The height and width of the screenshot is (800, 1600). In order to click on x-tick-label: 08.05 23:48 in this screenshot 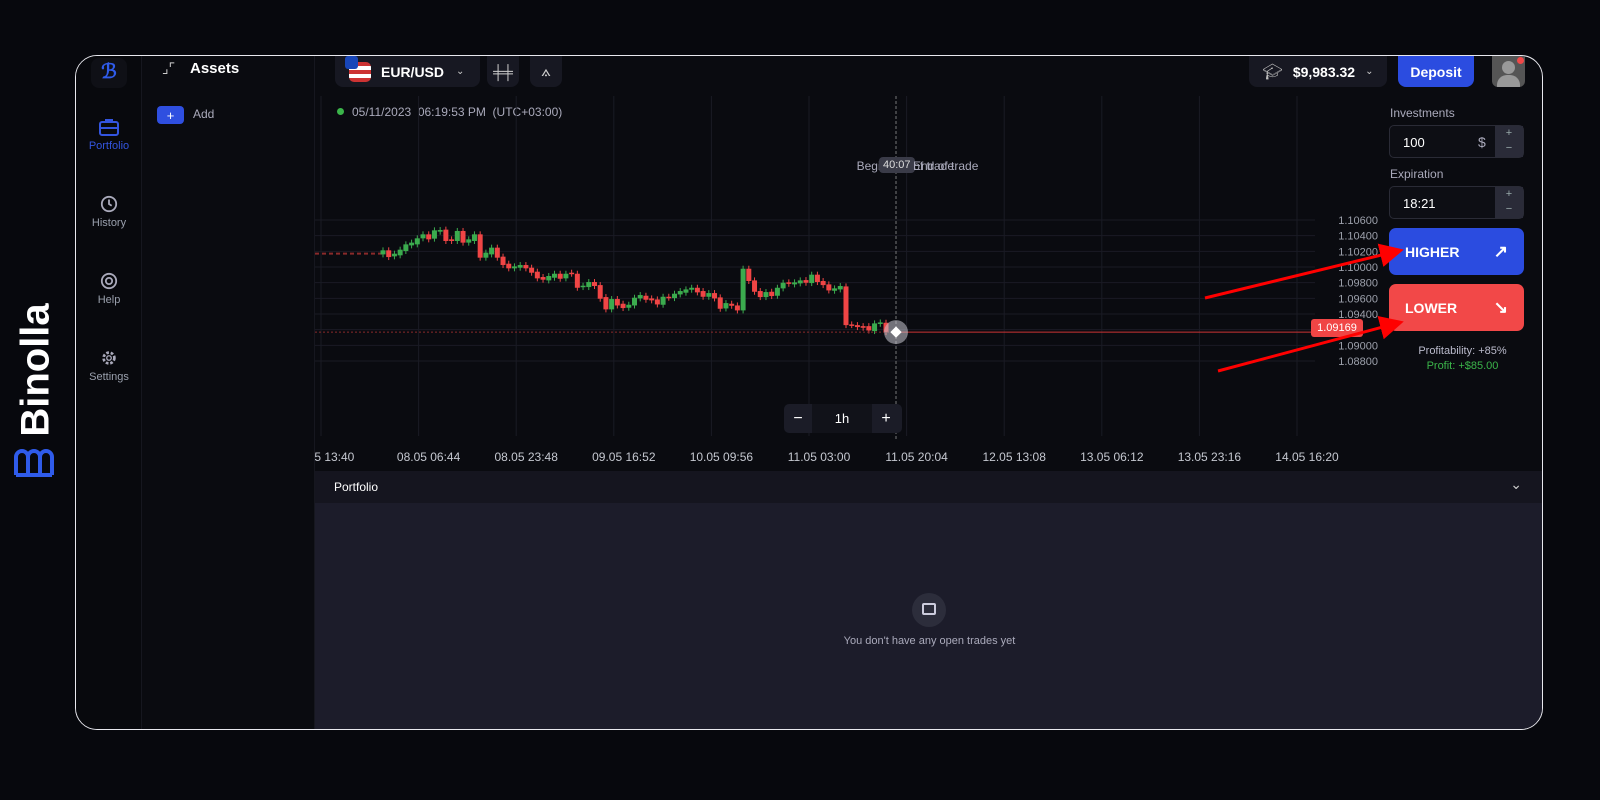, I will do `click(526, 457)`.